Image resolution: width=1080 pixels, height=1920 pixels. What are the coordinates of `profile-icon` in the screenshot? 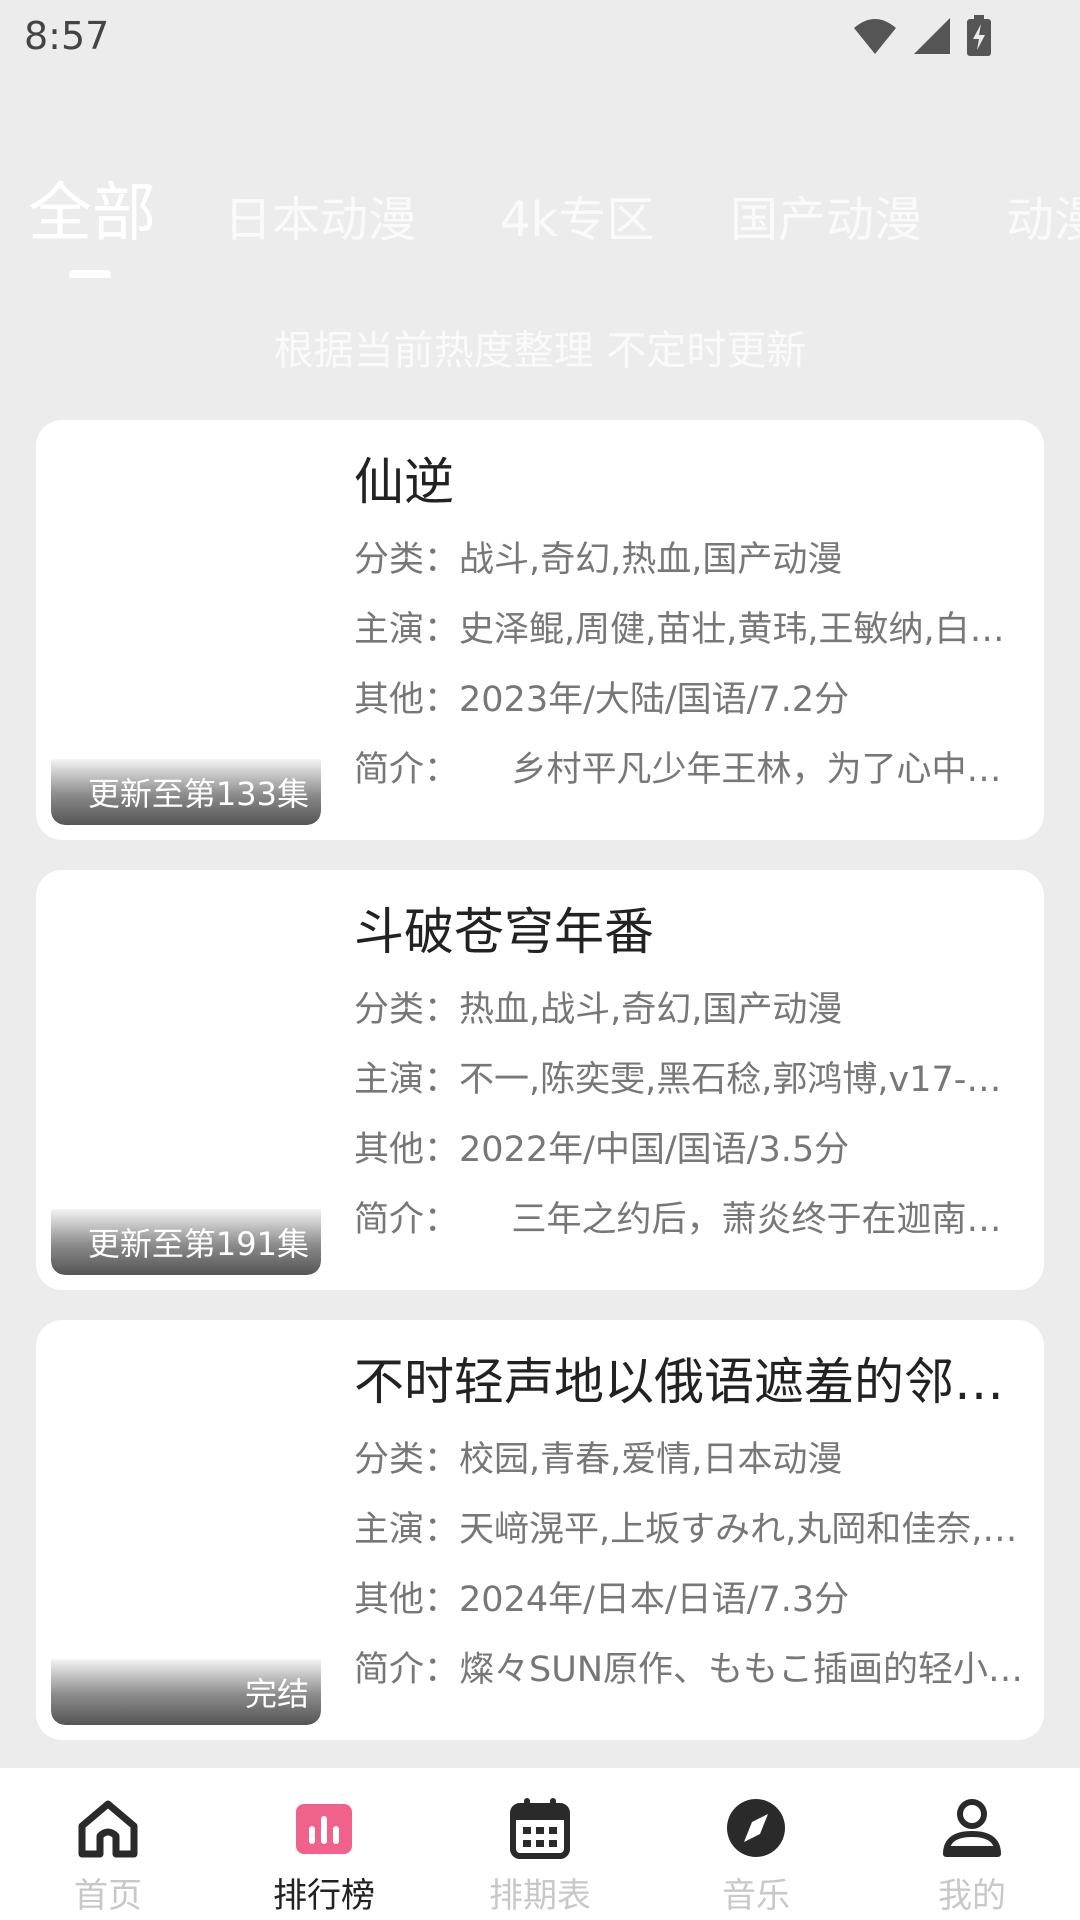 It's located at (972, 1828).